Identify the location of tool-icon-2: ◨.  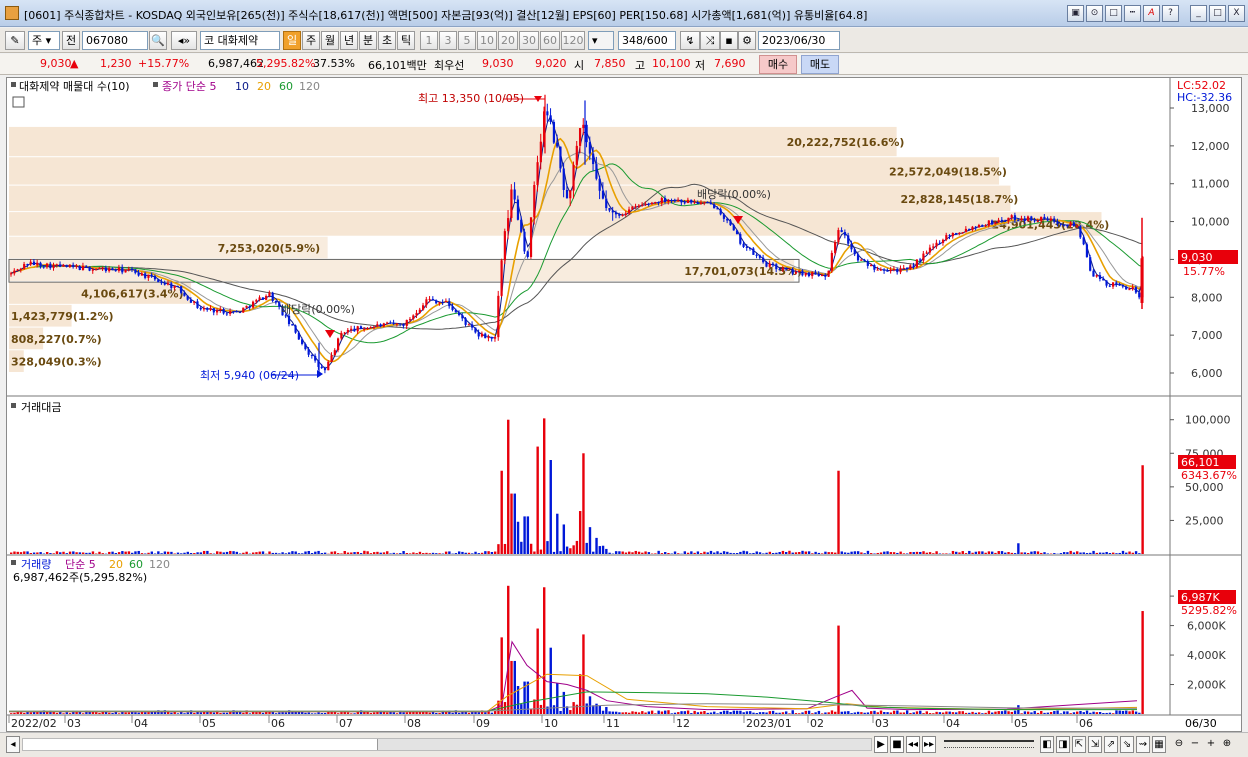
(1063, 744).